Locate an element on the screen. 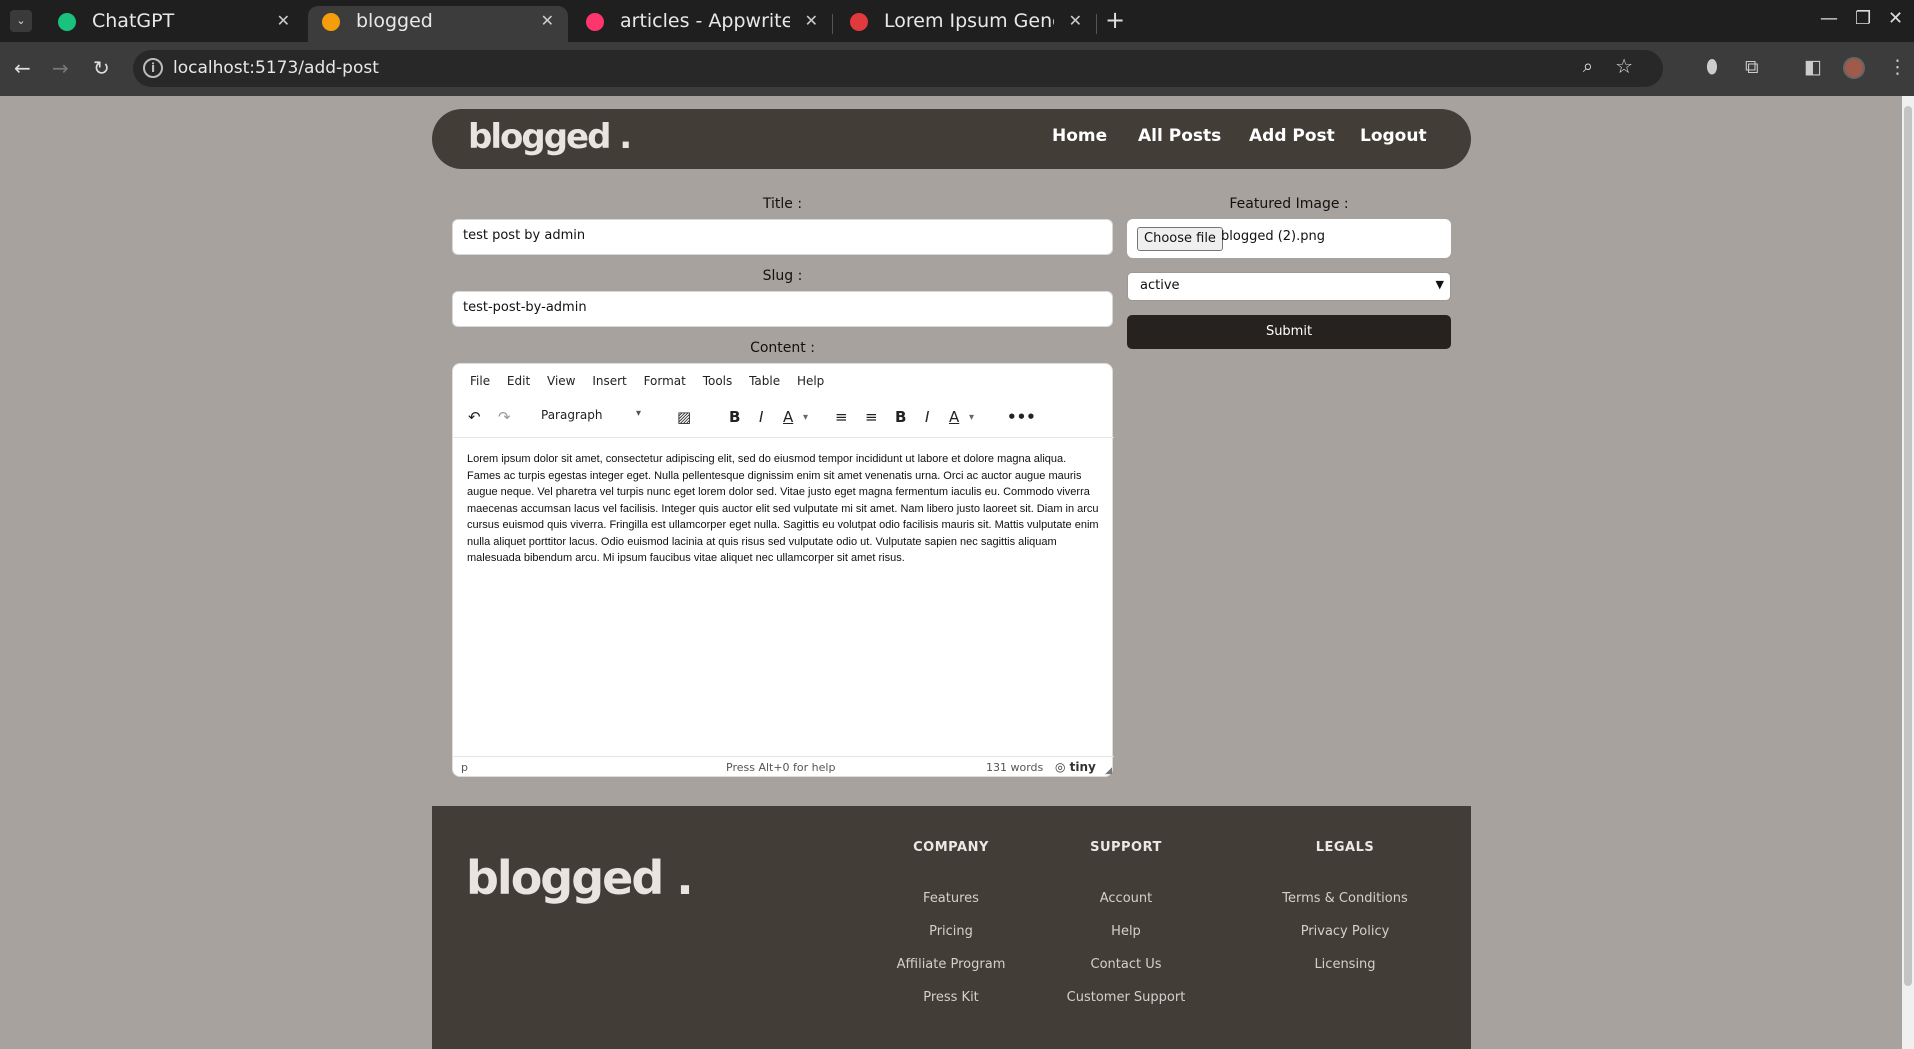  title-label: Title : is located at coordinates (782, 204).